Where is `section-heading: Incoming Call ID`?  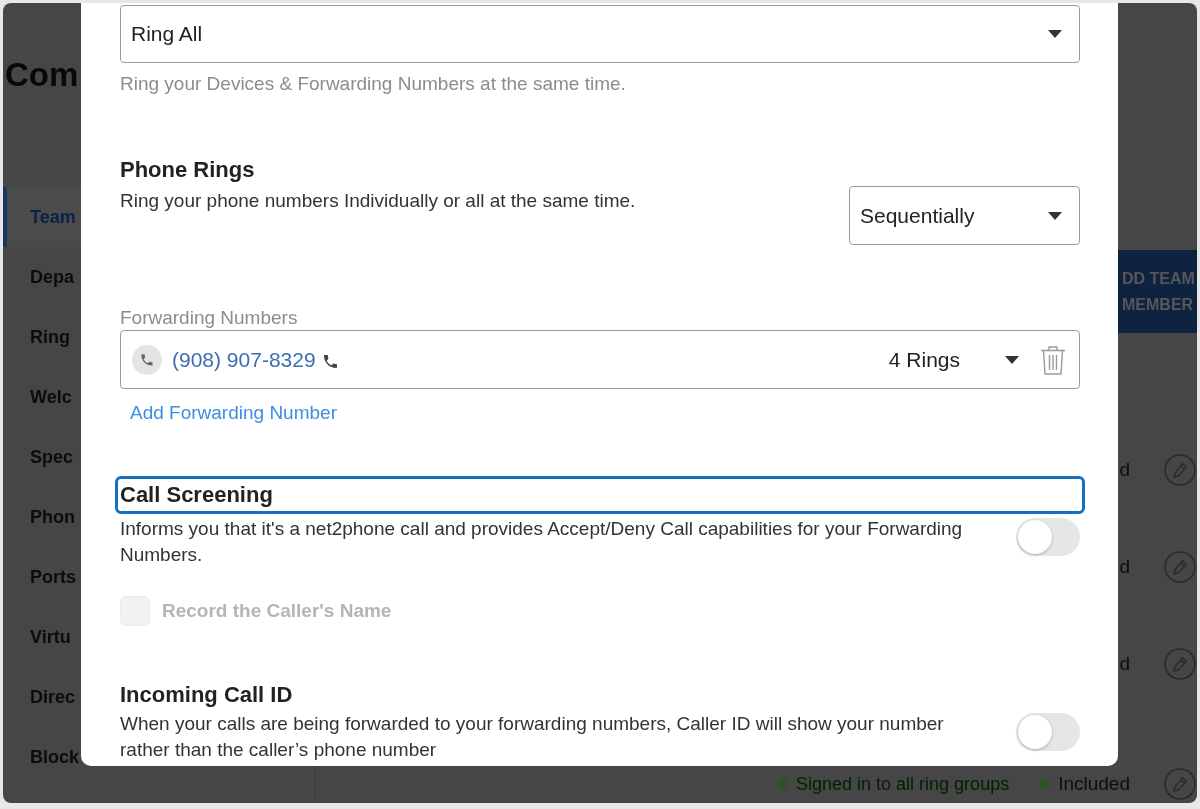
section-heading: Incoming Call ID is located at coordinates (207, 695).